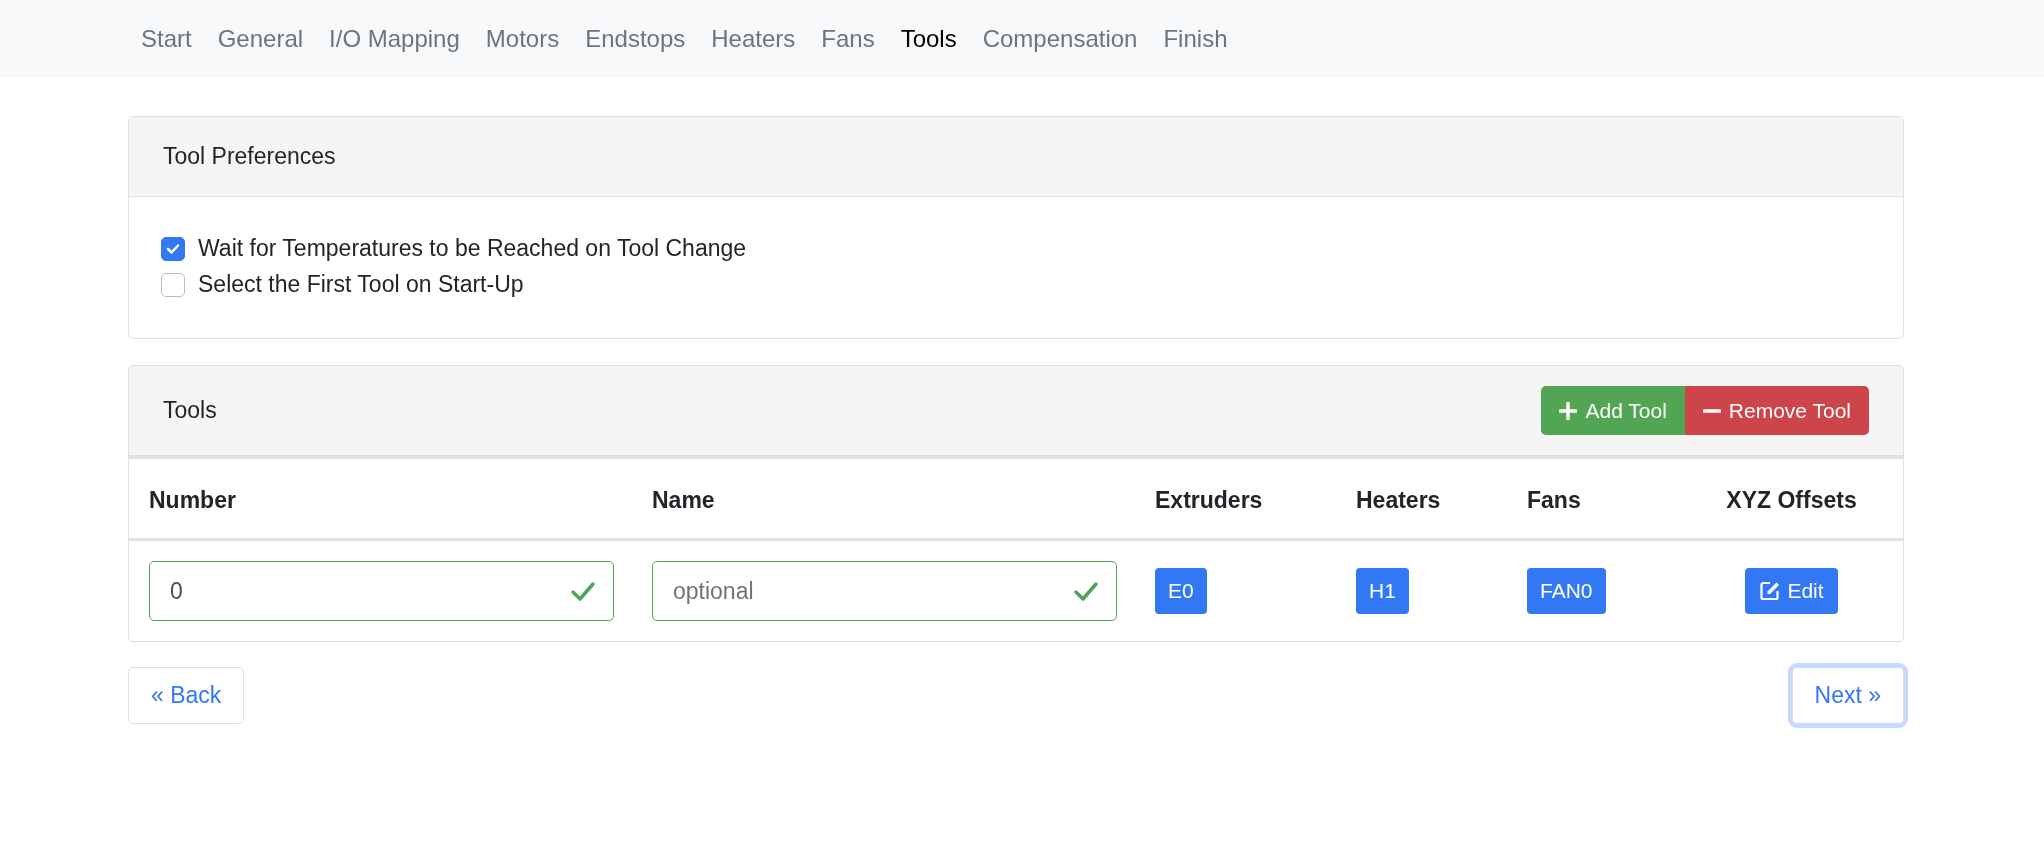  Describe the element at coordinates (928, 39) in the screenshot. I see `nav-tab: Tools` at that location.